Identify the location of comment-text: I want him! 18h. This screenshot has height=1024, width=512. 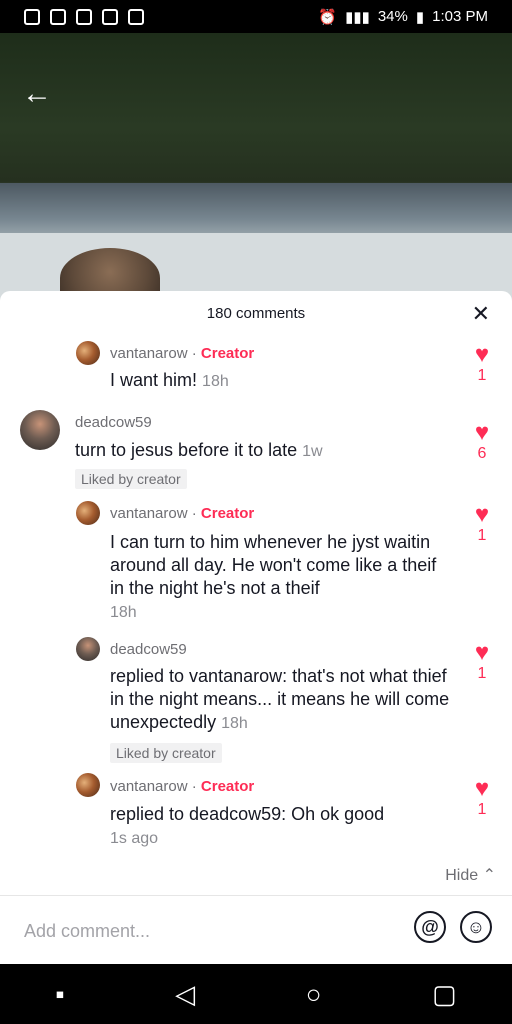
(275, 381).